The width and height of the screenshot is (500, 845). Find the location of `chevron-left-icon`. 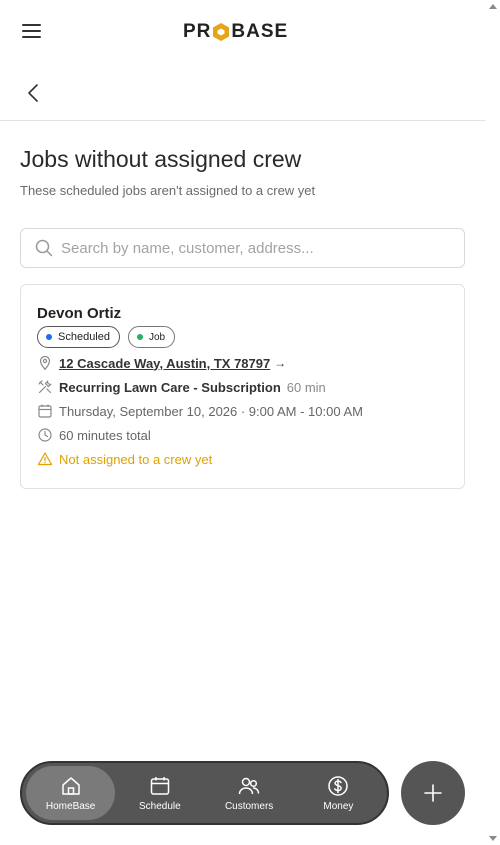

chevron-left-icon is located at coordinates (33, 93).